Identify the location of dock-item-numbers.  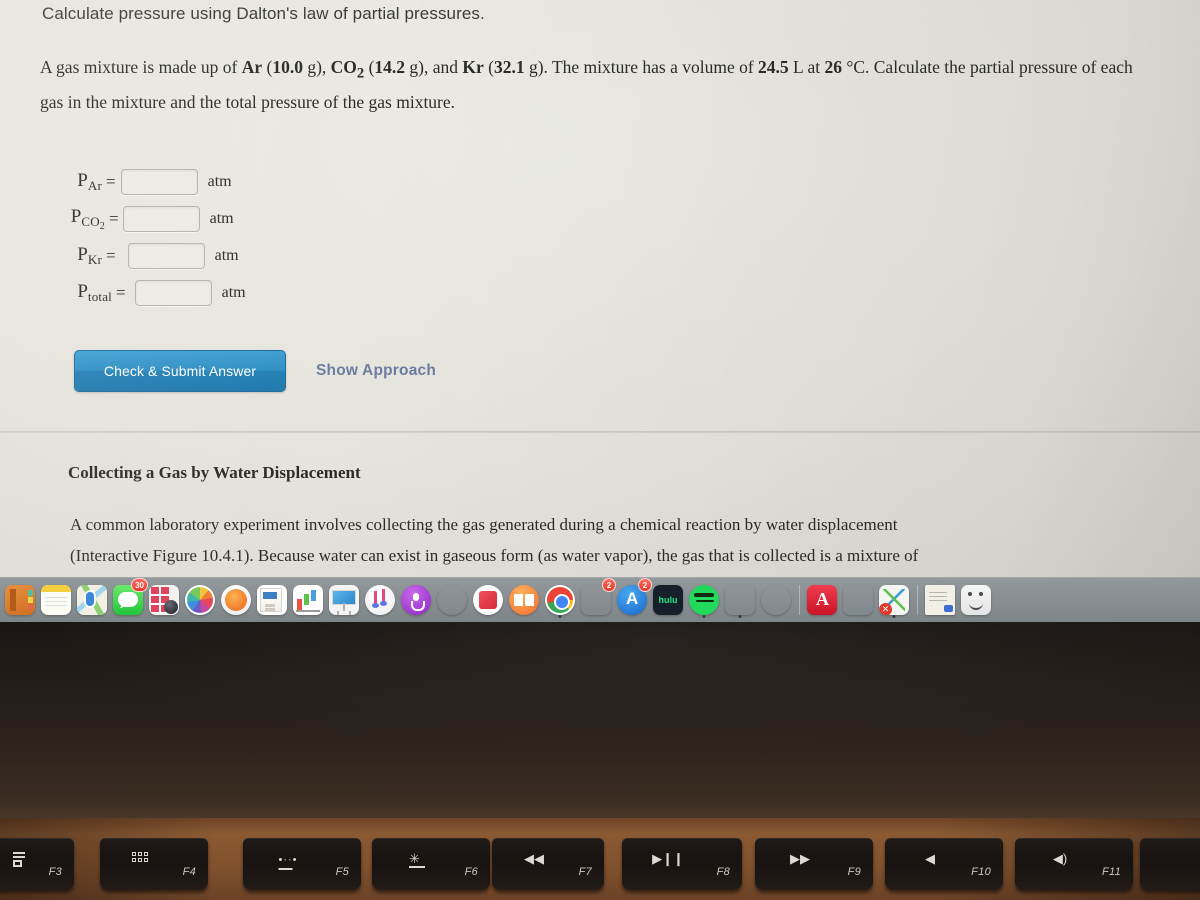
(308, 600).